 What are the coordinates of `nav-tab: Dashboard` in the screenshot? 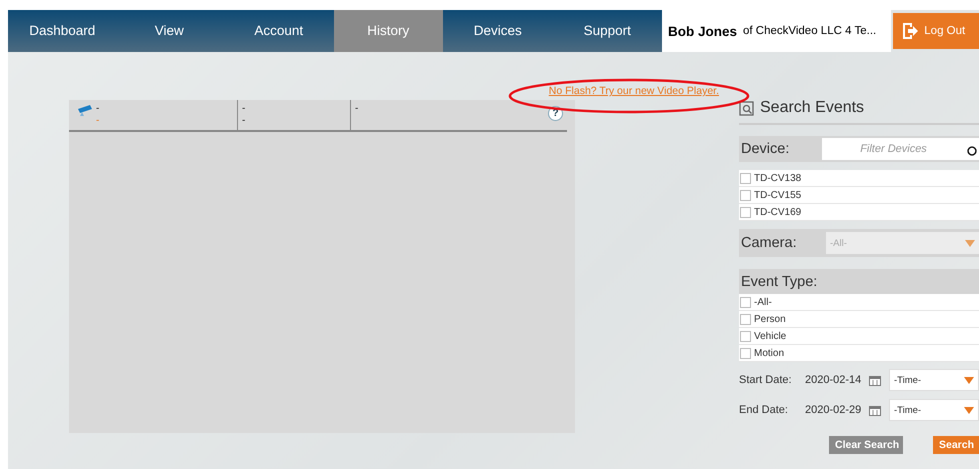 It's located at (62, 31).